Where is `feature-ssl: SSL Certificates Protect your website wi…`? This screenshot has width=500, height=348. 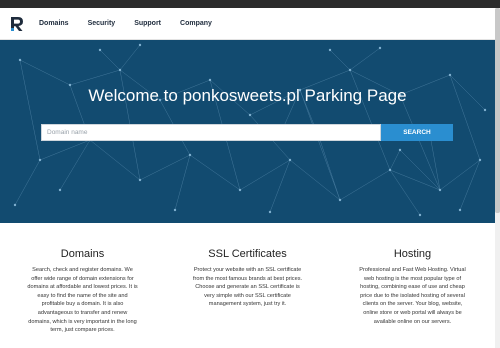 feature-ssl: SSL Certificates Protect your website wi… is located at coordinates (247, 285).